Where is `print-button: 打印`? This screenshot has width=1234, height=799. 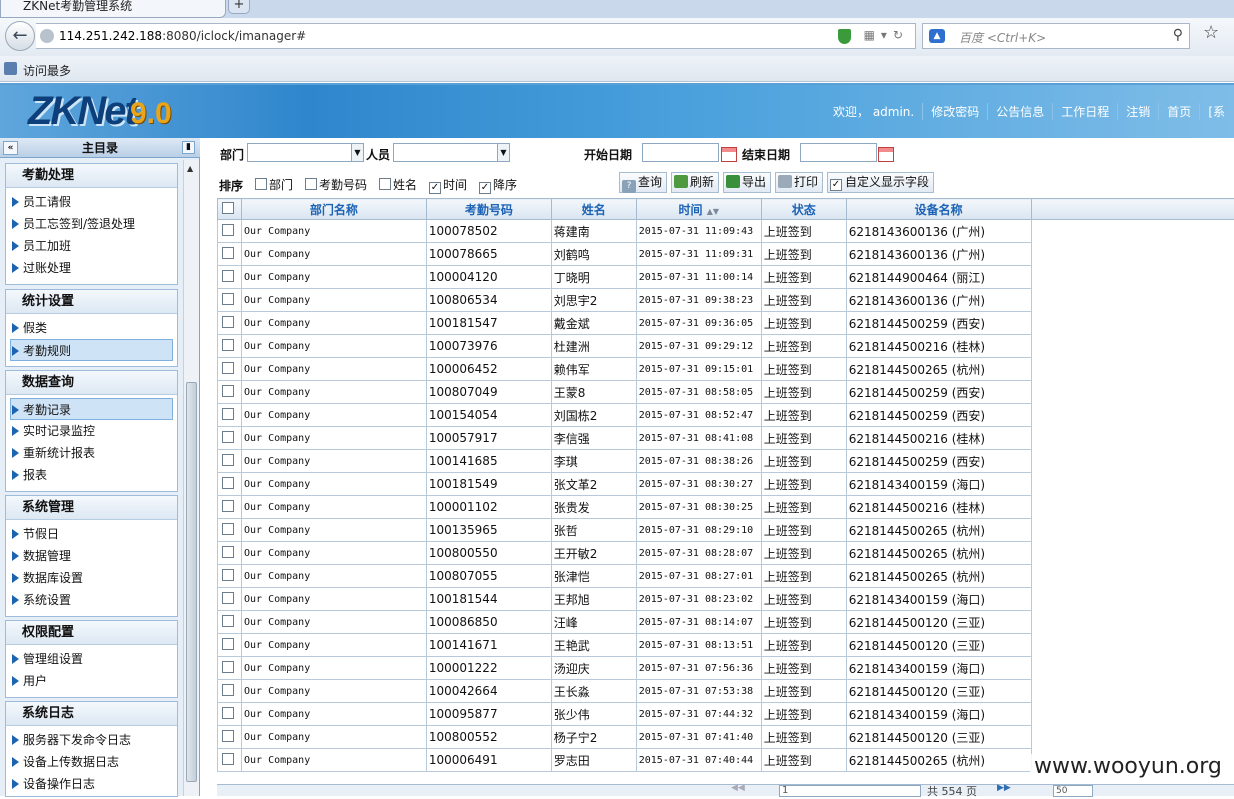 print-button: 打印 is located at coordinates (799, 182).